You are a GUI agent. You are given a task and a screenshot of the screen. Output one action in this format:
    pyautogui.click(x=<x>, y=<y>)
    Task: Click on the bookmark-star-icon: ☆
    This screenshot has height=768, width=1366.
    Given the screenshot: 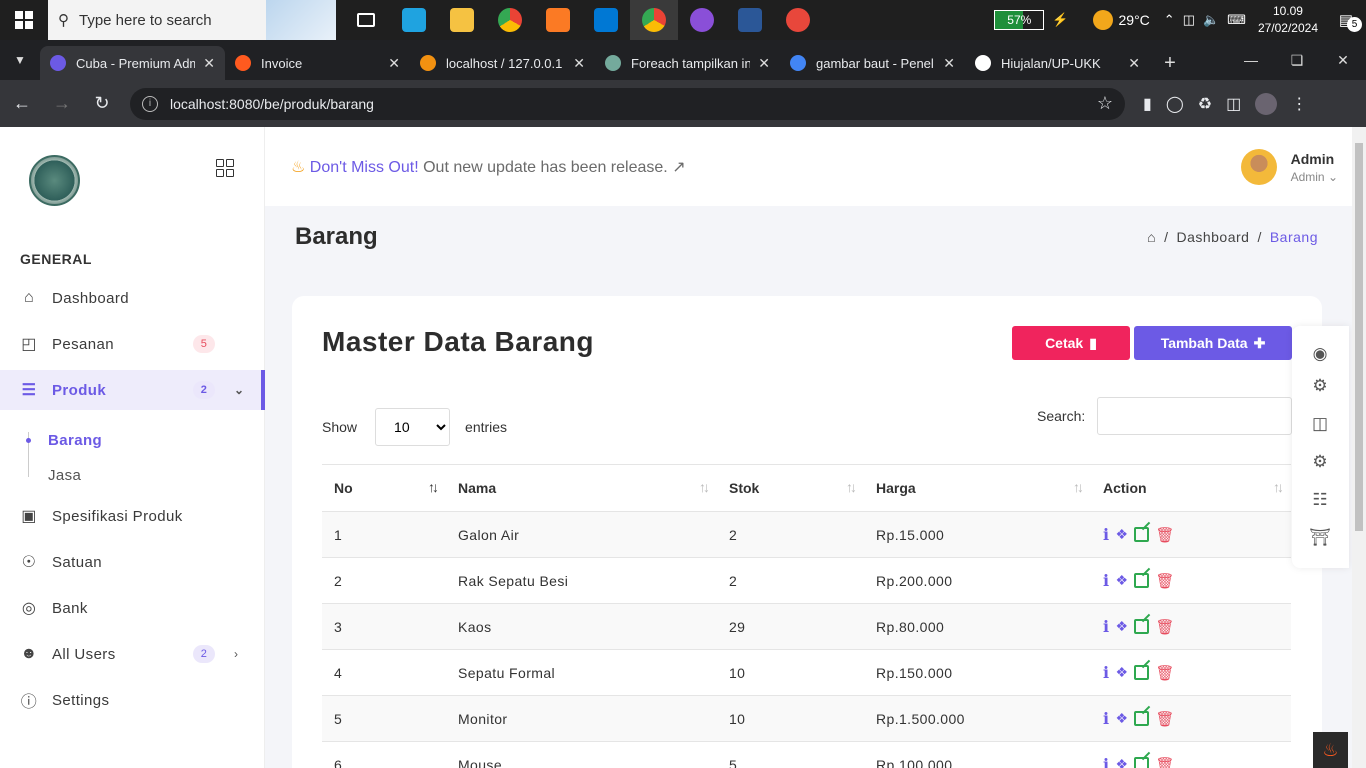 What is the action you would take?
    pyautogui.click(x=1105, y=103)
    